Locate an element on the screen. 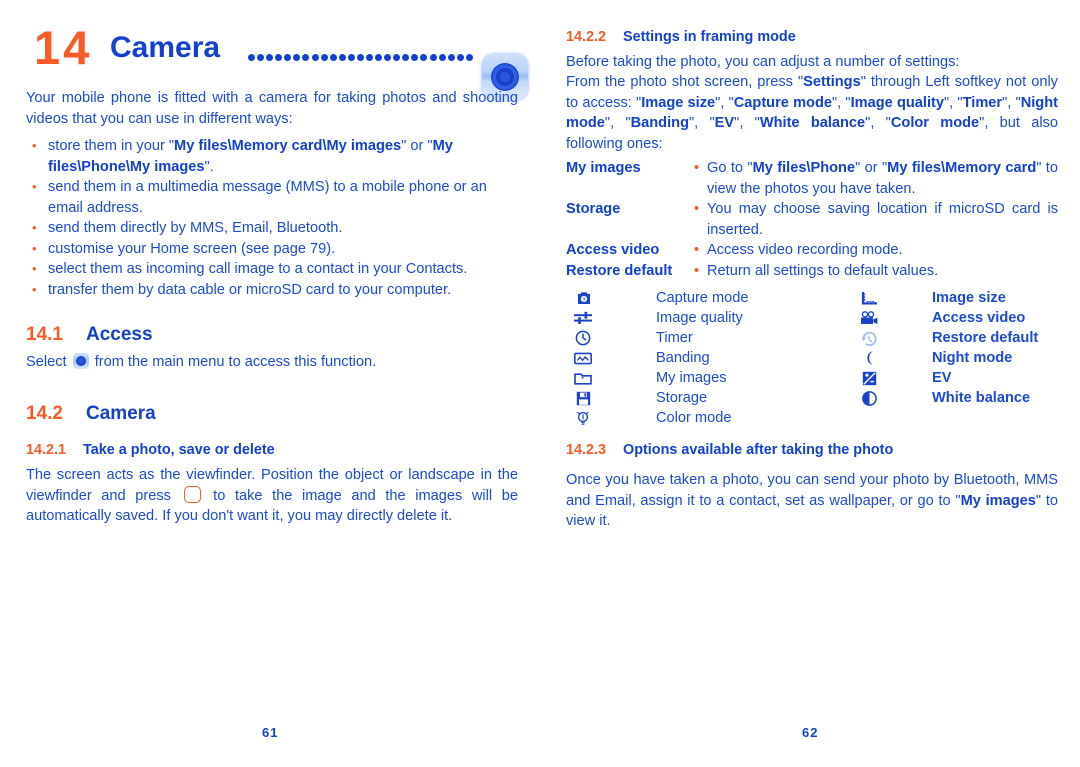 The image size is (1080, 767). plain-text: Access video recording mode. is located at coordinates (805, 250).